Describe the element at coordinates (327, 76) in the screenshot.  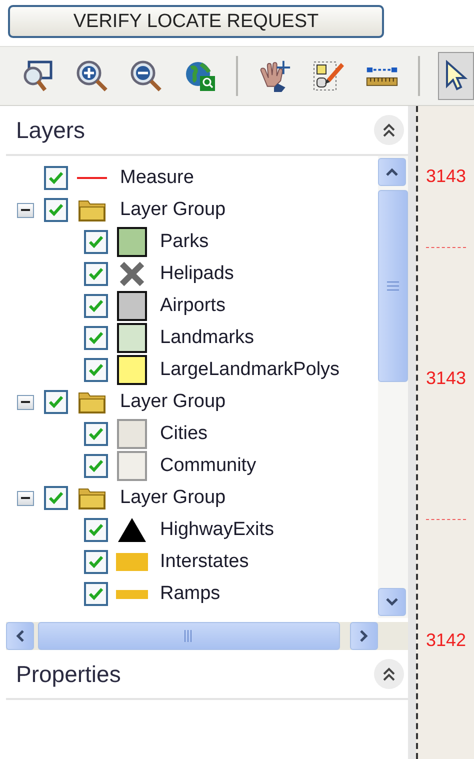
I see `edit-pencil-icon` at that location.